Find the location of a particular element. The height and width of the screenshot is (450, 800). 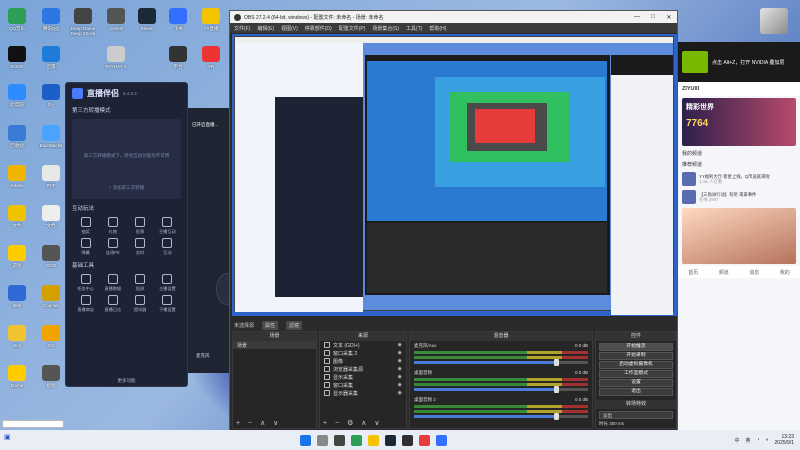

app-shortcut-icon is located at coordinates (774, 21).